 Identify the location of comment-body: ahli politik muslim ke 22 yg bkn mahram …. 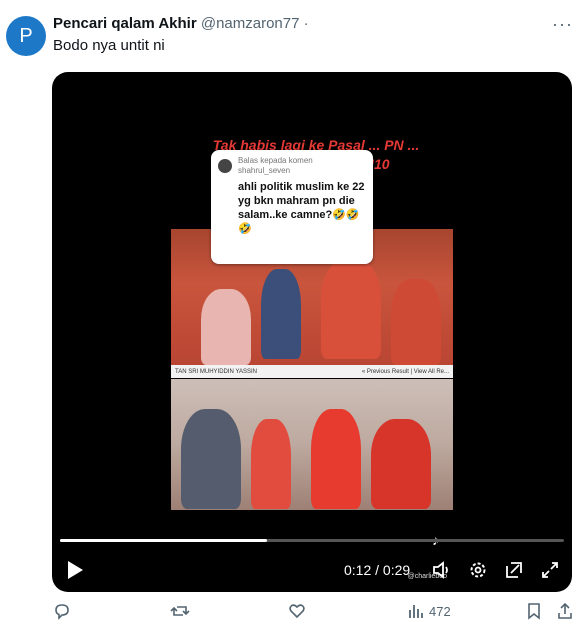
(301, 208).